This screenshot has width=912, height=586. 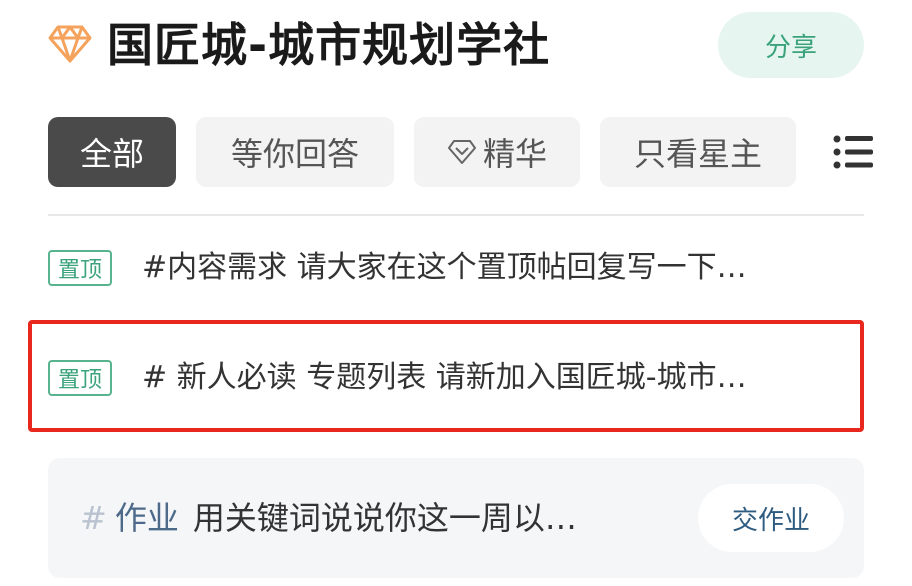 What do you see at coordinates (771, 518) in the screenshot?
I see `submit-homework-button: 交作业` at bounding box center [771, 518].